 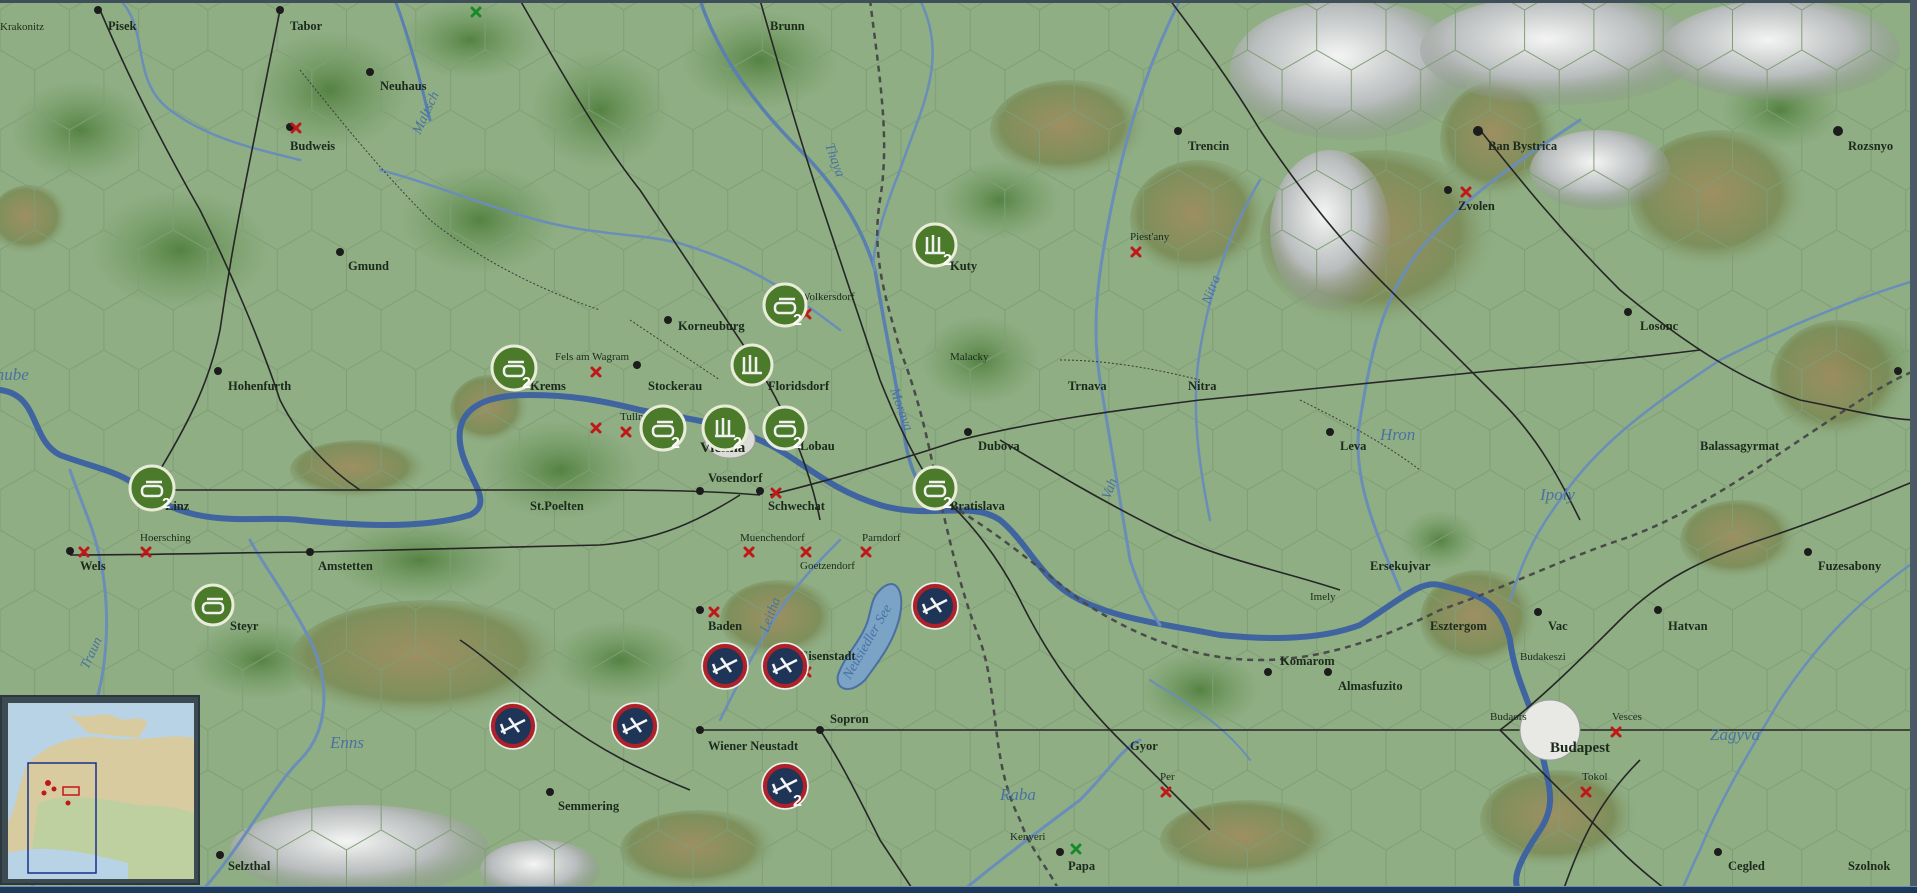 What do you see at coordinates (1557, 494) in the screenshot?
I see `river-label: Ipoly` at bounding box center [1557, 494].